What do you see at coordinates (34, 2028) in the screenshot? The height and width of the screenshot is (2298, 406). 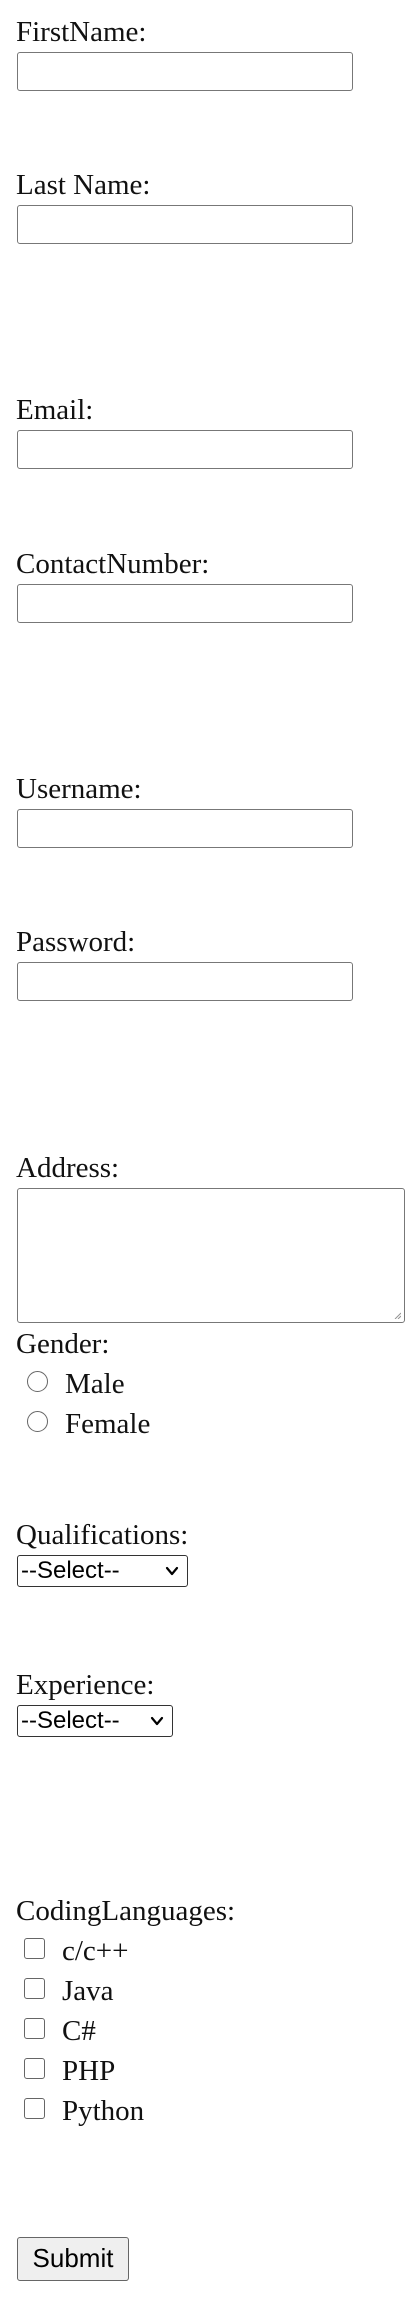 I see `coding-language-csharp-checkbox` at bounding box center [34, 2028].